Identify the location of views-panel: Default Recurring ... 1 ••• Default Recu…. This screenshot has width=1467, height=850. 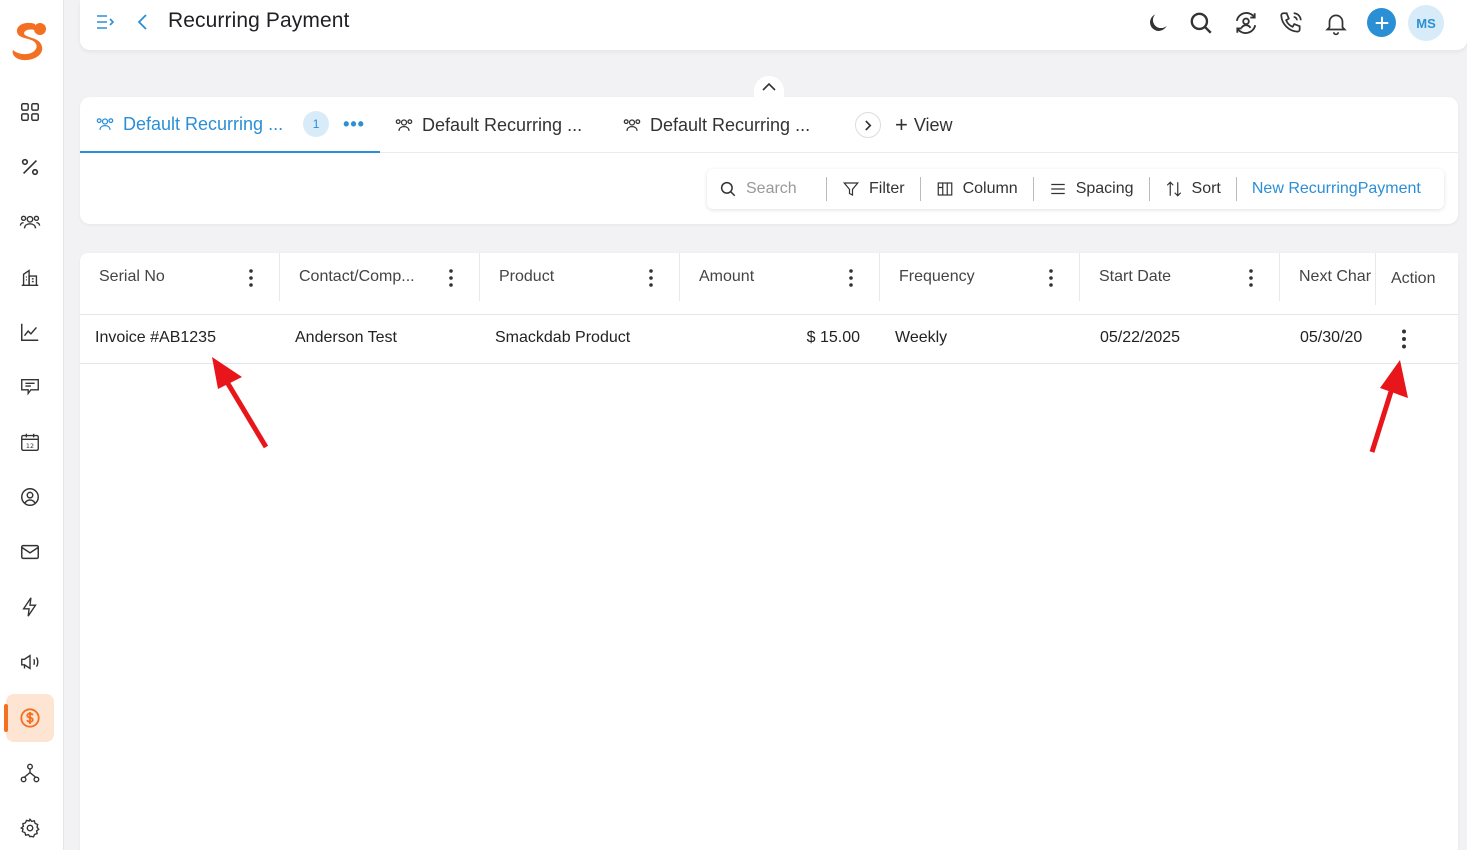
(769, 160).